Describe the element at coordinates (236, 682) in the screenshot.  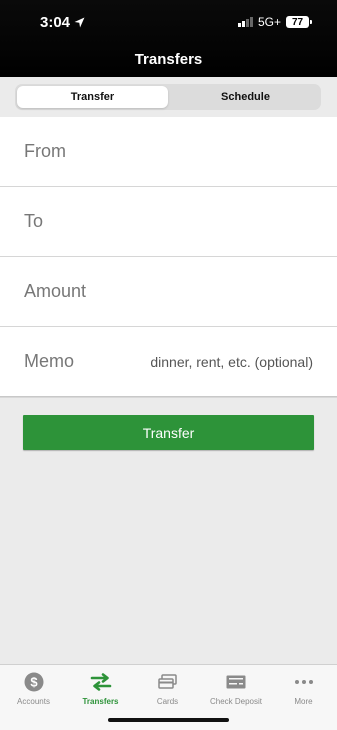
I see `check-icon` at that location.